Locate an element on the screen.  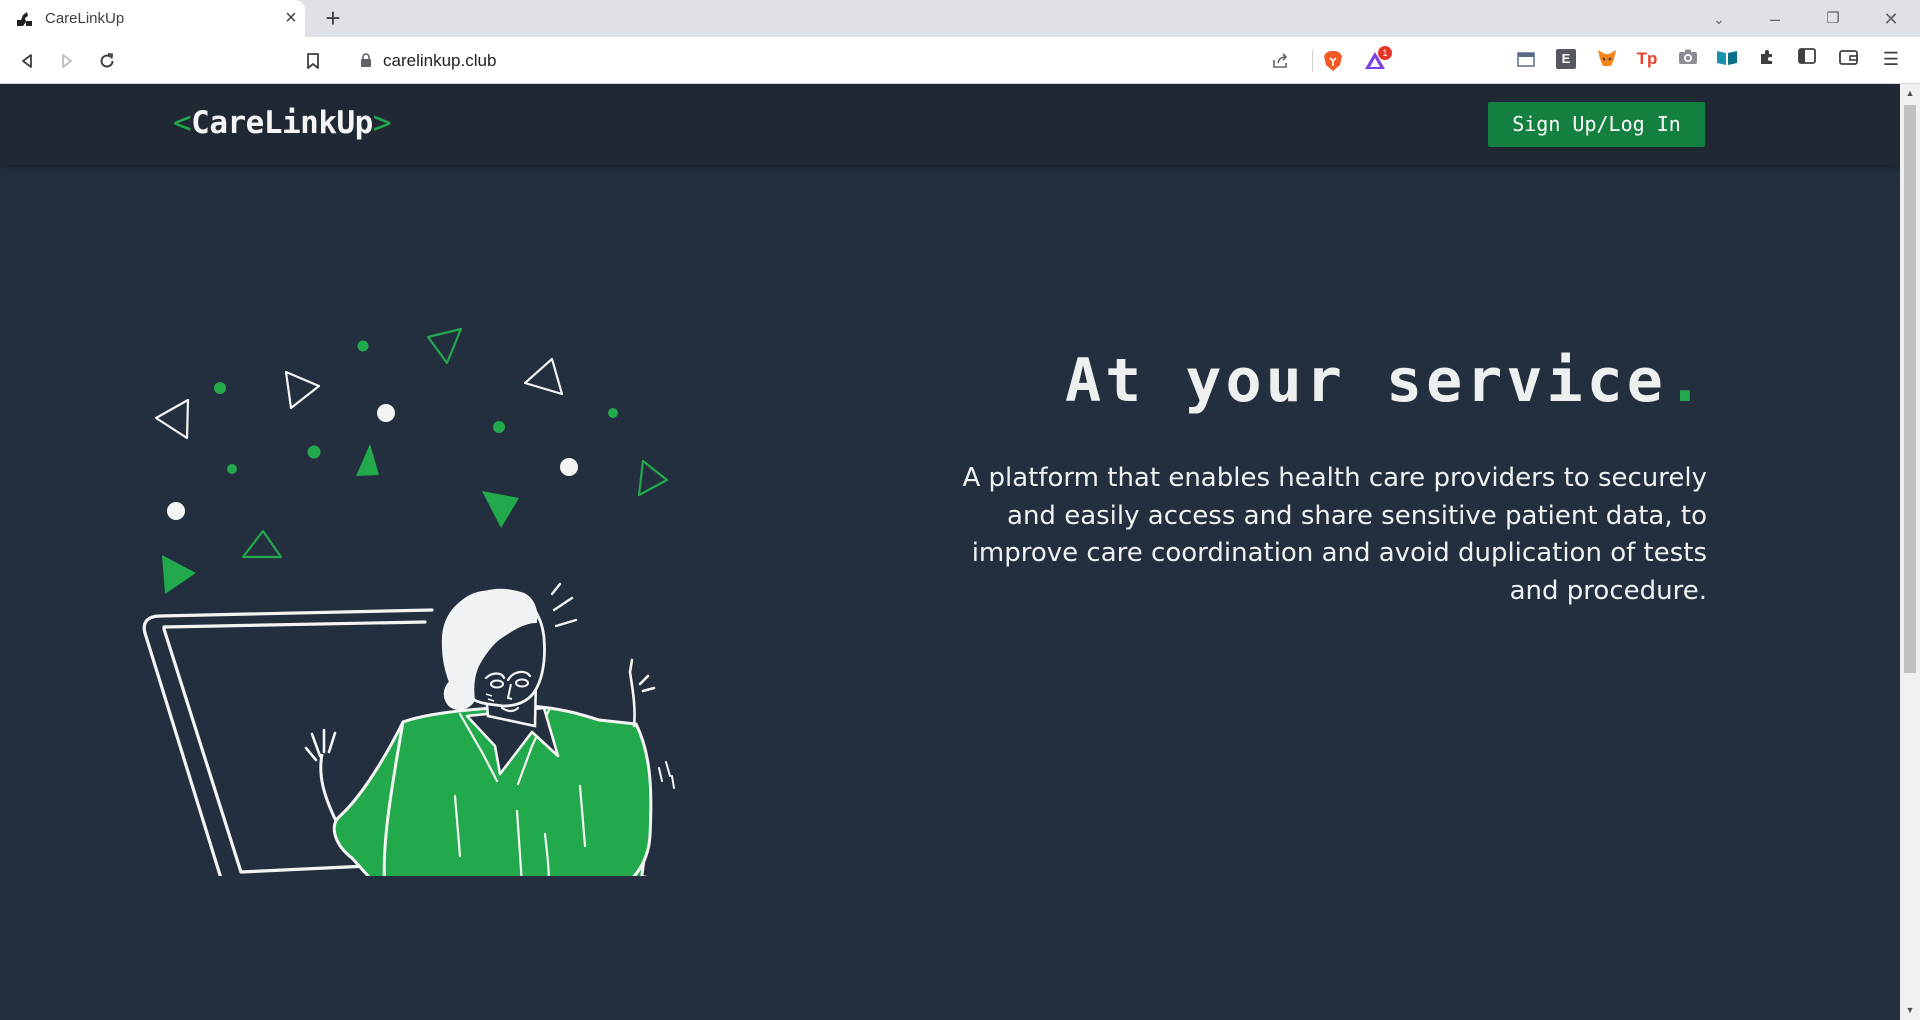
minimize-button: – is located at coordinates (1775, 19).